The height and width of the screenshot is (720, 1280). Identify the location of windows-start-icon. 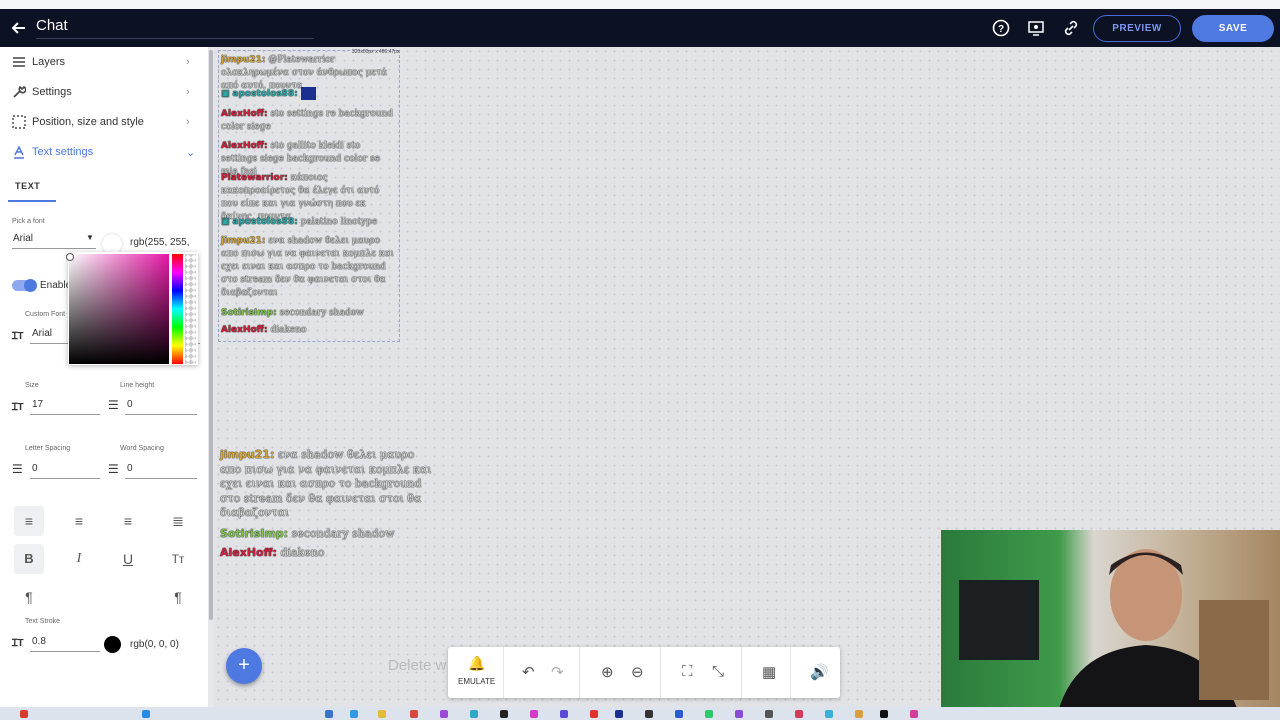
(146, 714).